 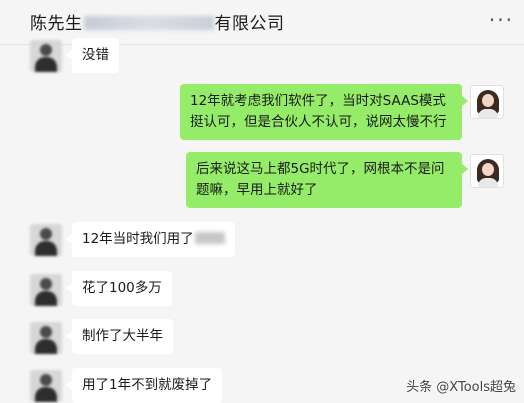 I want to click on redacted-company-name, so click(x=148, y=23).